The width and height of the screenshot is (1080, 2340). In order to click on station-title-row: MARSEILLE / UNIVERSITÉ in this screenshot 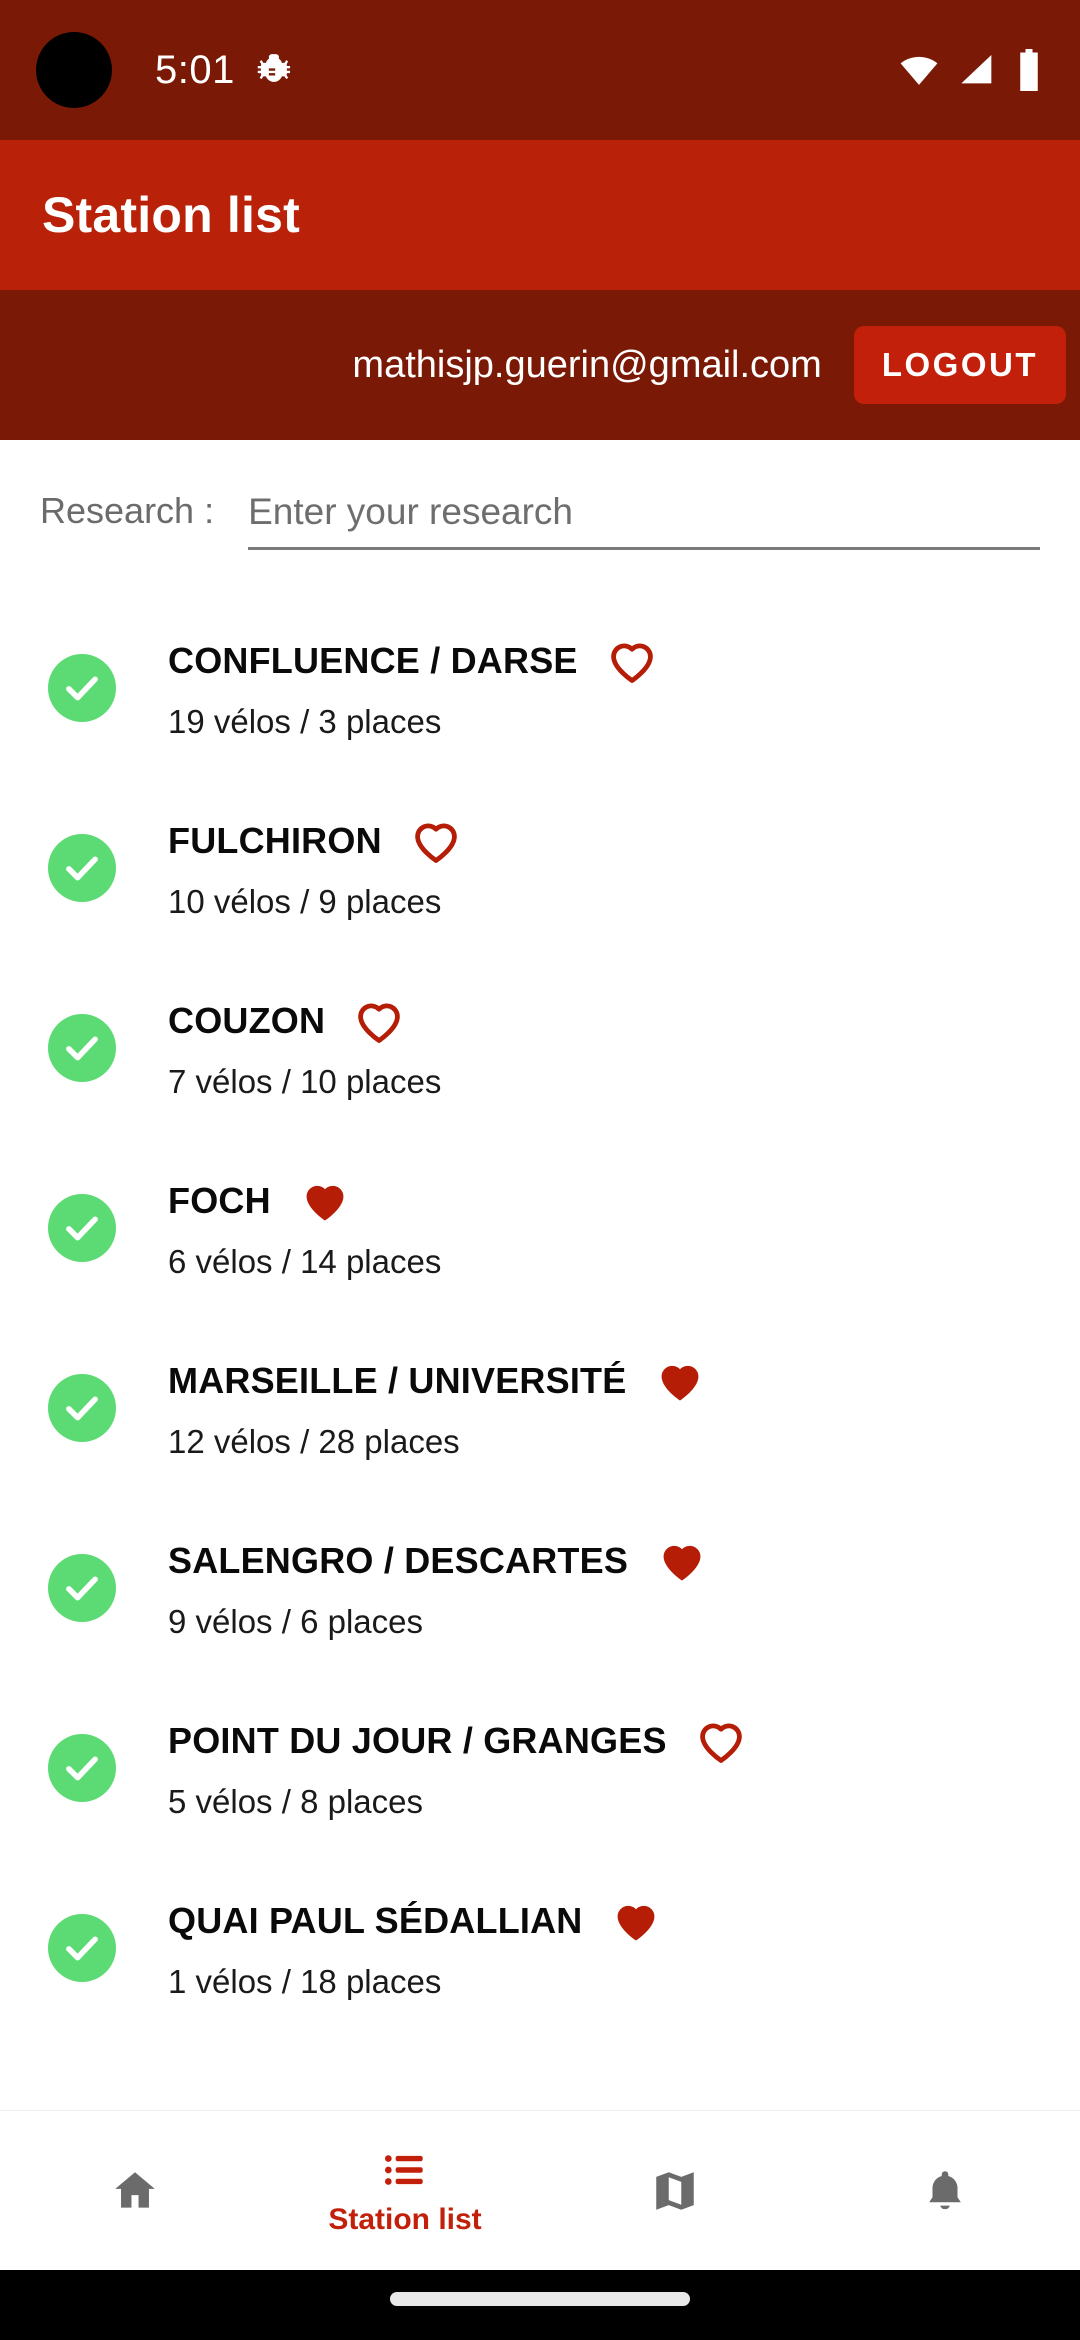, I will do `click(437, 1381)`.